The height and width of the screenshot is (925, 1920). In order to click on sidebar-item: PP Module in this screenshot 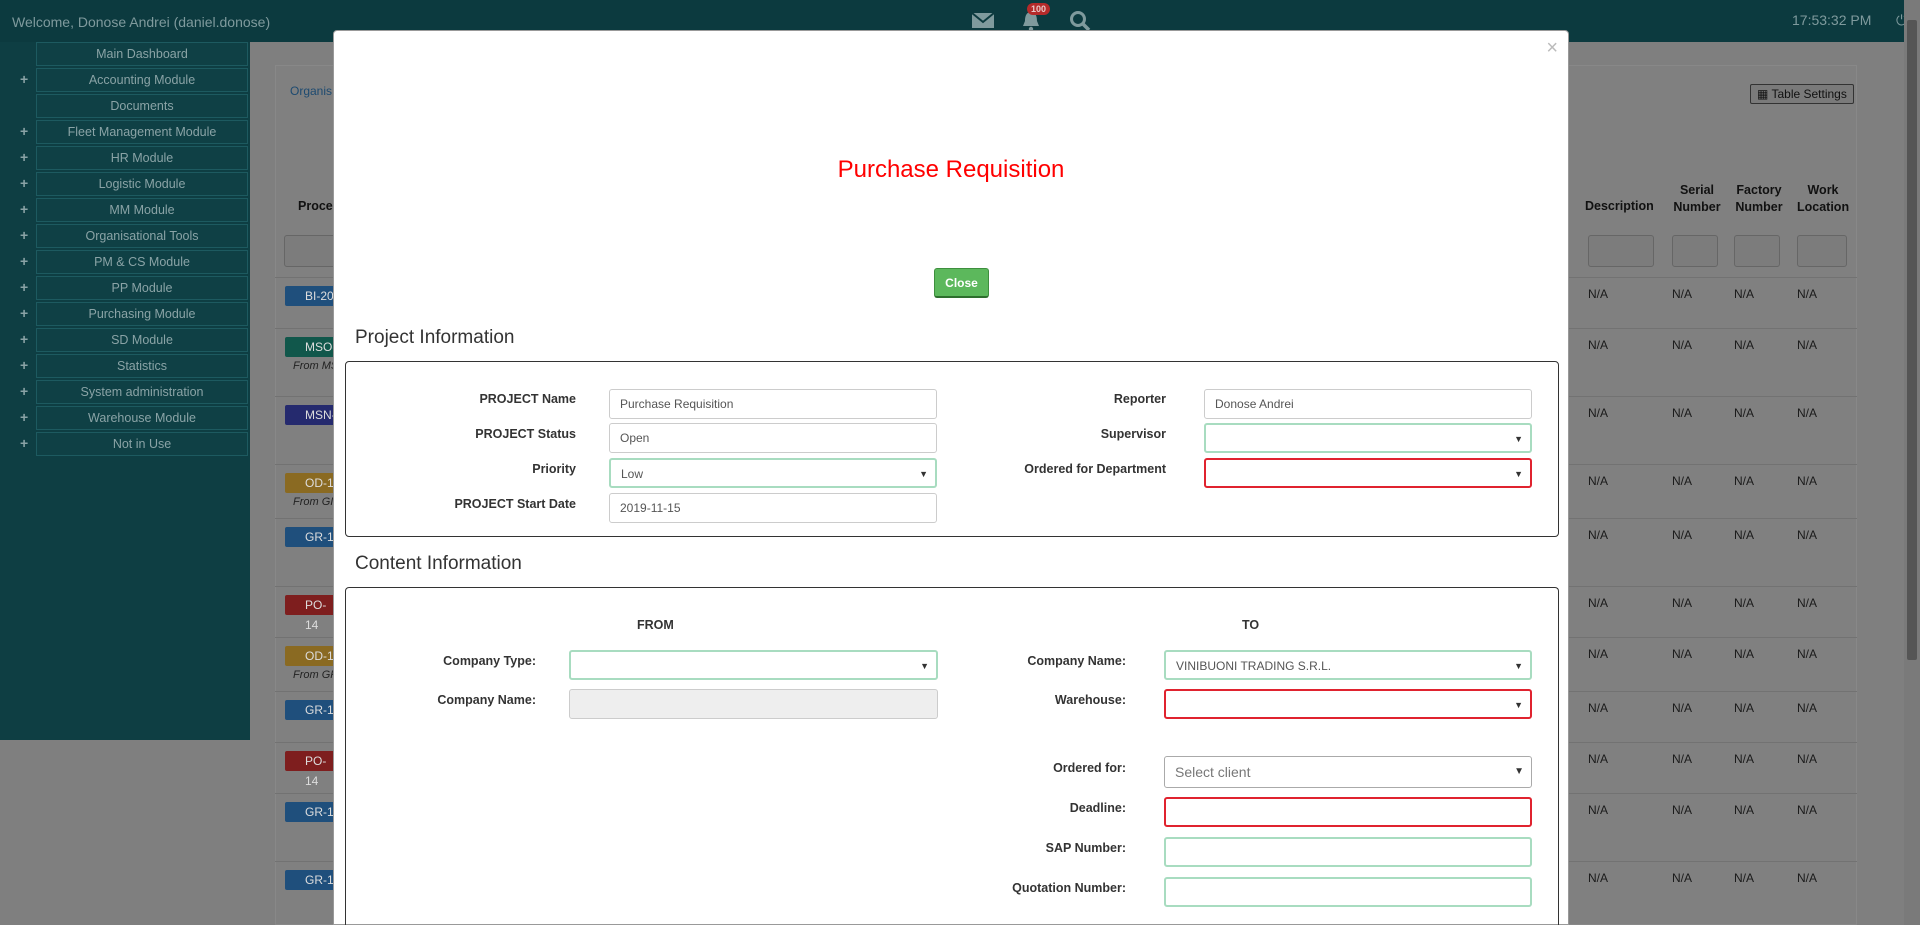, I will do `click(142, 288)`.